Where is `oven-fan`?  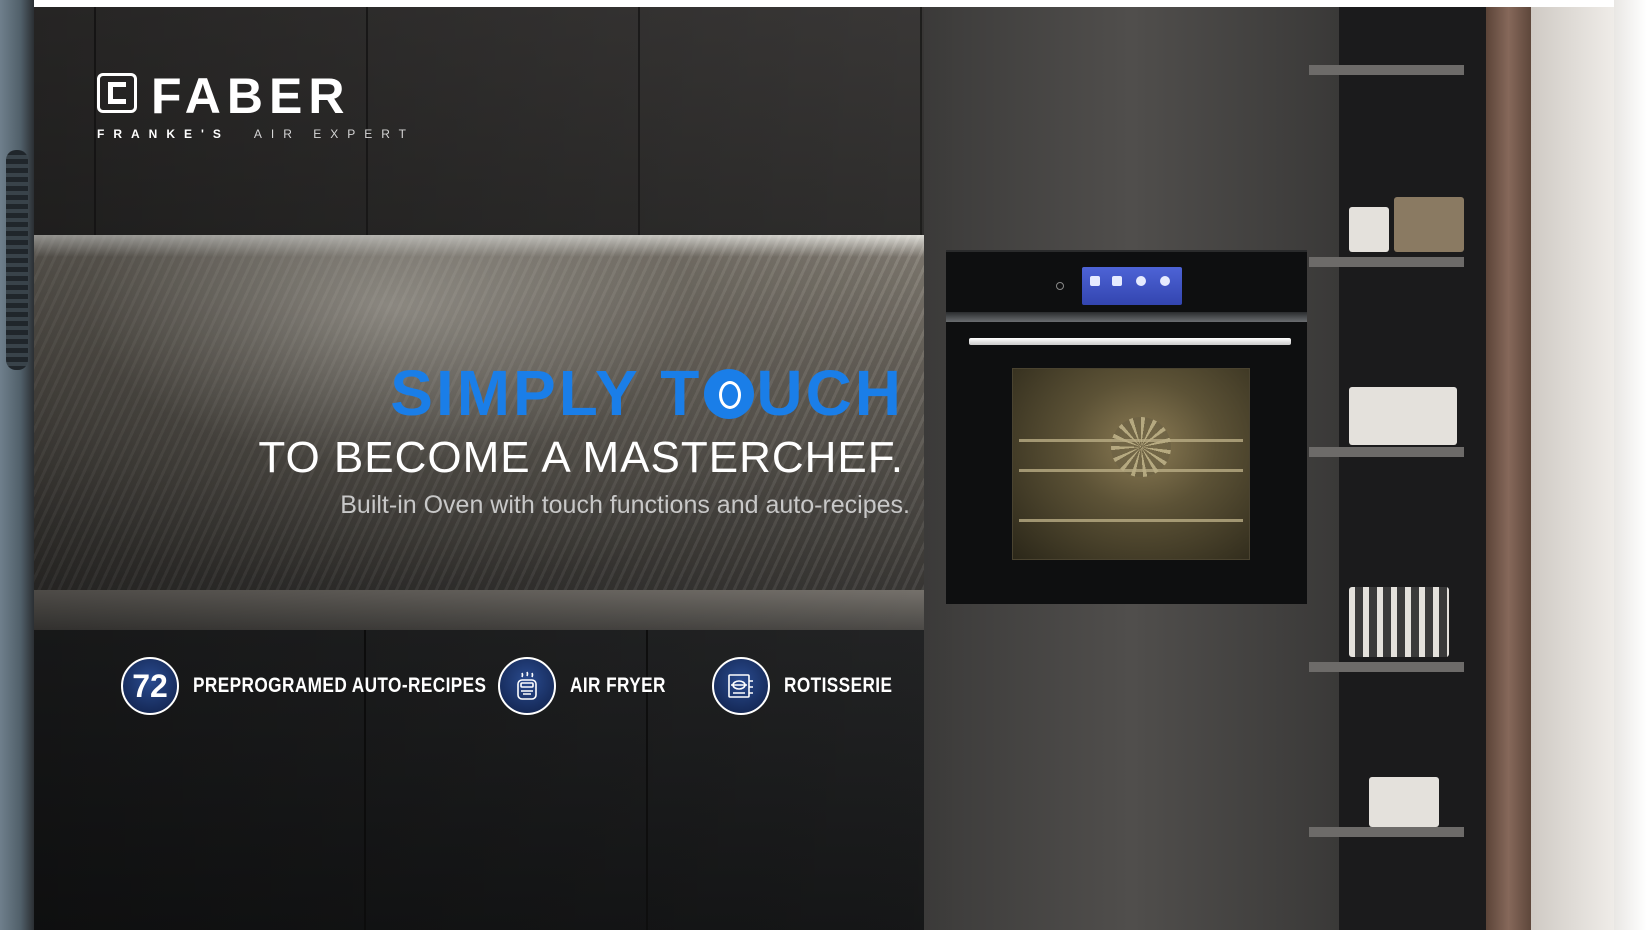
oven-fan is located at coordinates (1141, 447).